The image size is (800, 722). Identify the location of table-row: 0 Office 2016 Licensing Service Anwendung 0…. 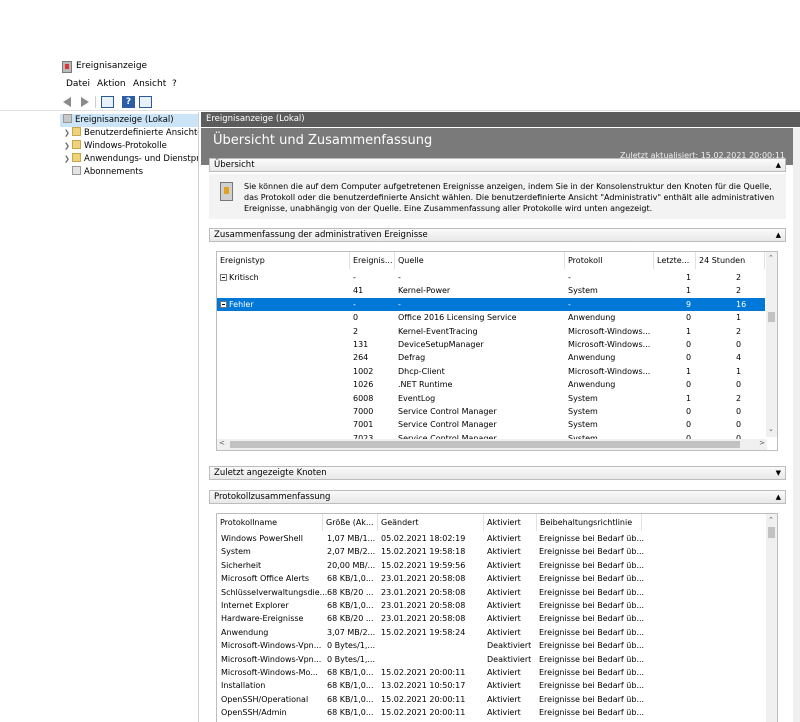
(491, 317).